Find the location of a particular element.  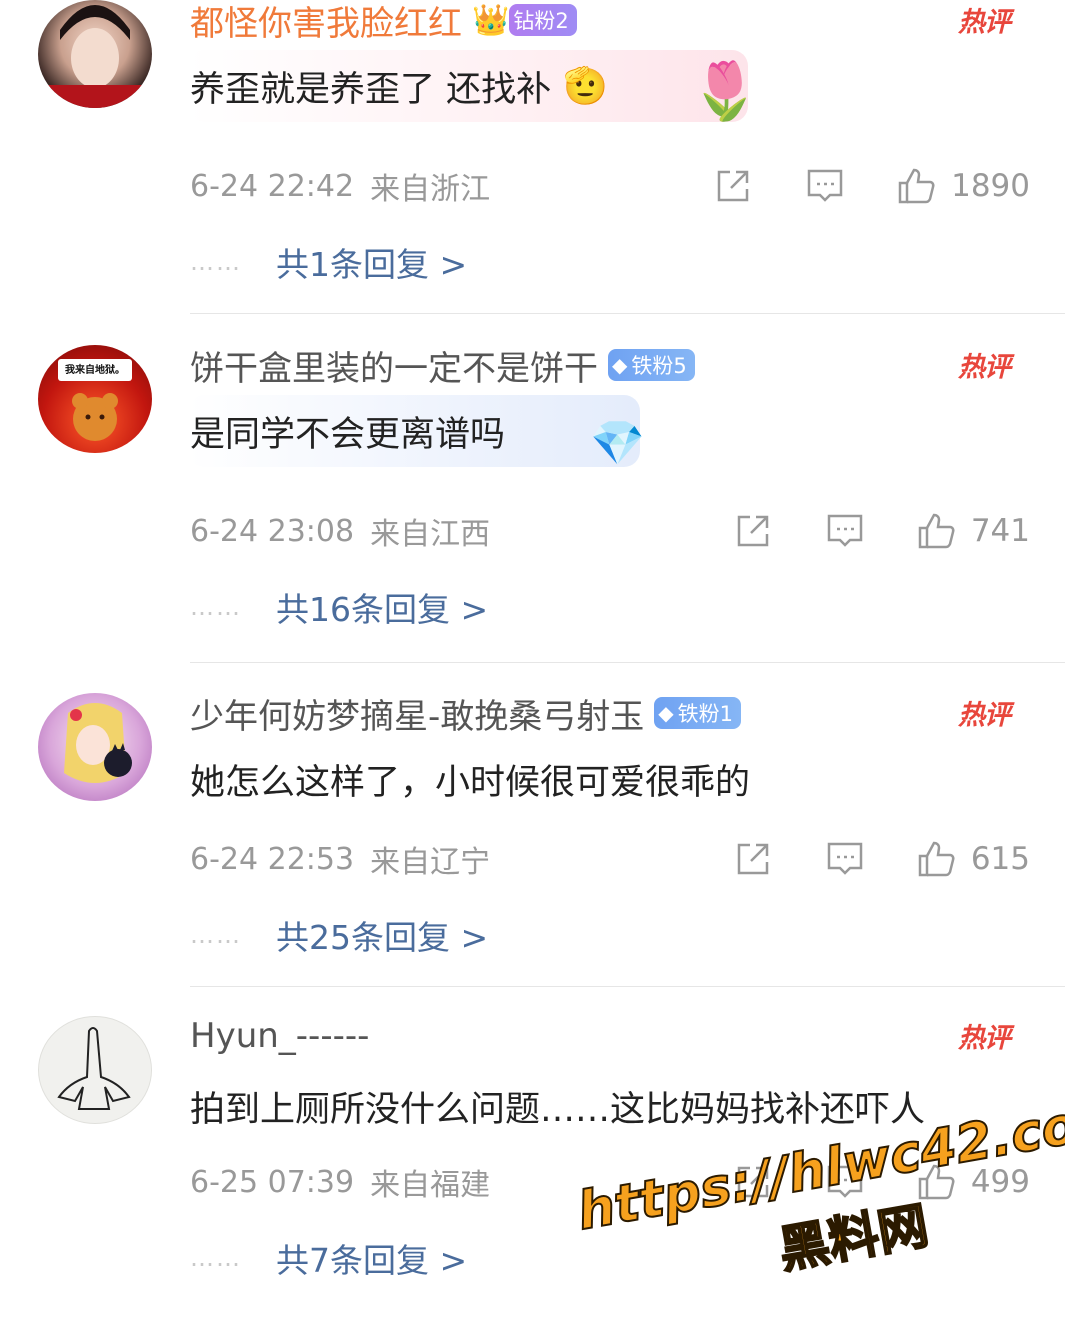

comment-time: 6-25 07:39 is located at coordinates (272, 1182).